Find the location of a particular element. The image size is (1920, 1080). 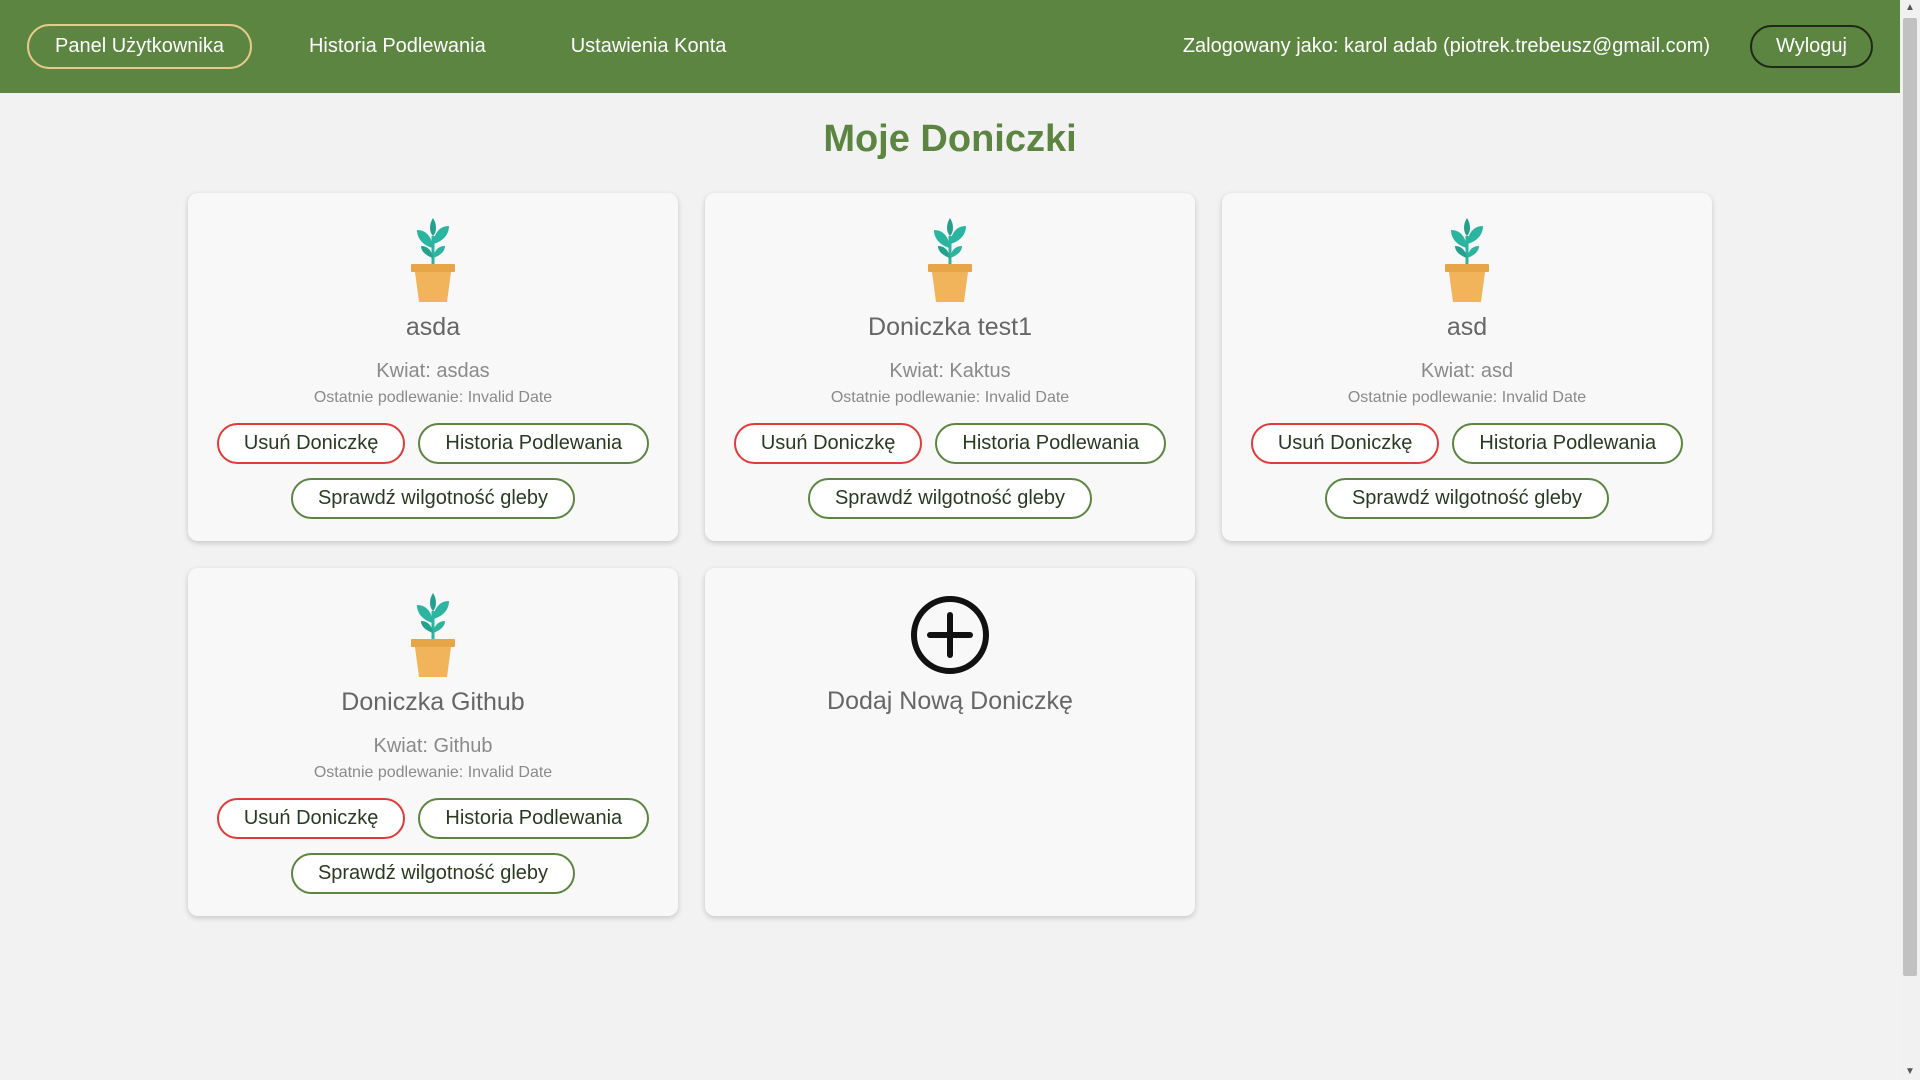

pot-flower: Kwiat: Github is located at coordinates (433, 746).